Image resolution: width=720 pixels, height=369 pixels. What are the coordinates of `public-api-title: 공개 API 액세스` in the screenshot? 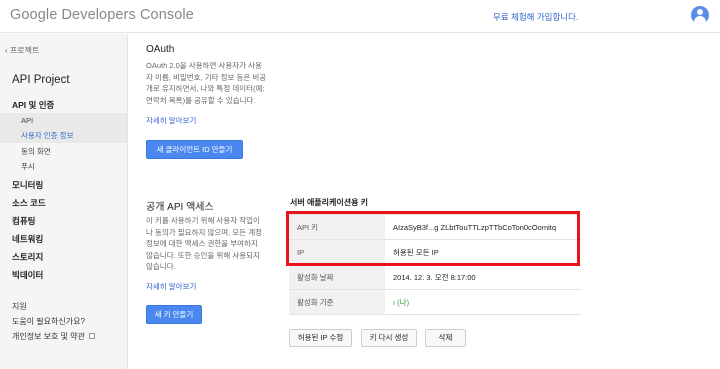 It's located at (180, 207).